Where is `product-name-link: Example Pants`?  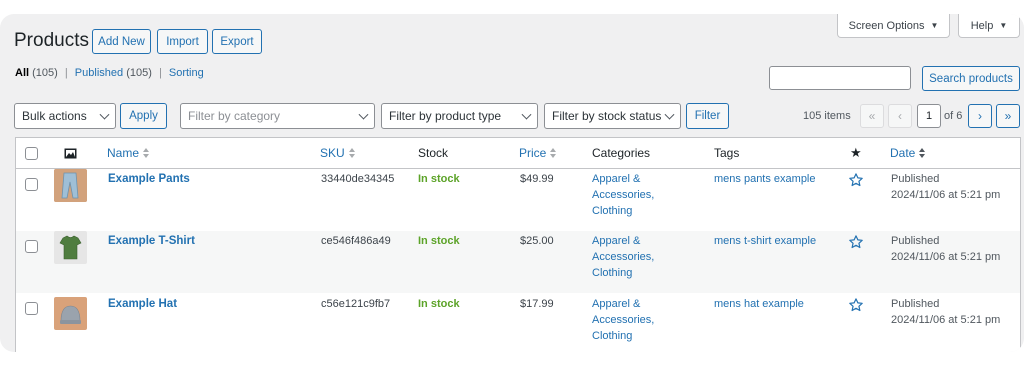 product-name-link: Example Pants is located at coordinates (149, 179).